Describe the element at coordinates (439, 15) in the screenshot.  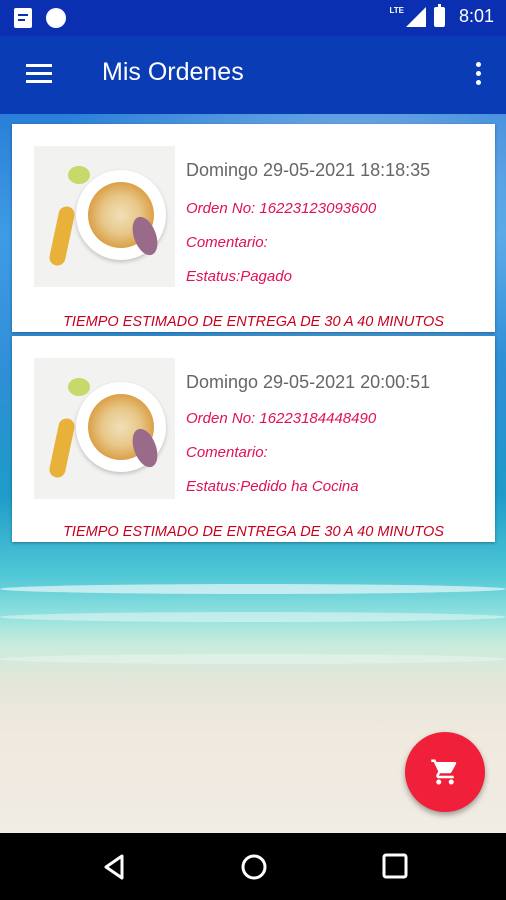
I see `battery-icon` at that location.